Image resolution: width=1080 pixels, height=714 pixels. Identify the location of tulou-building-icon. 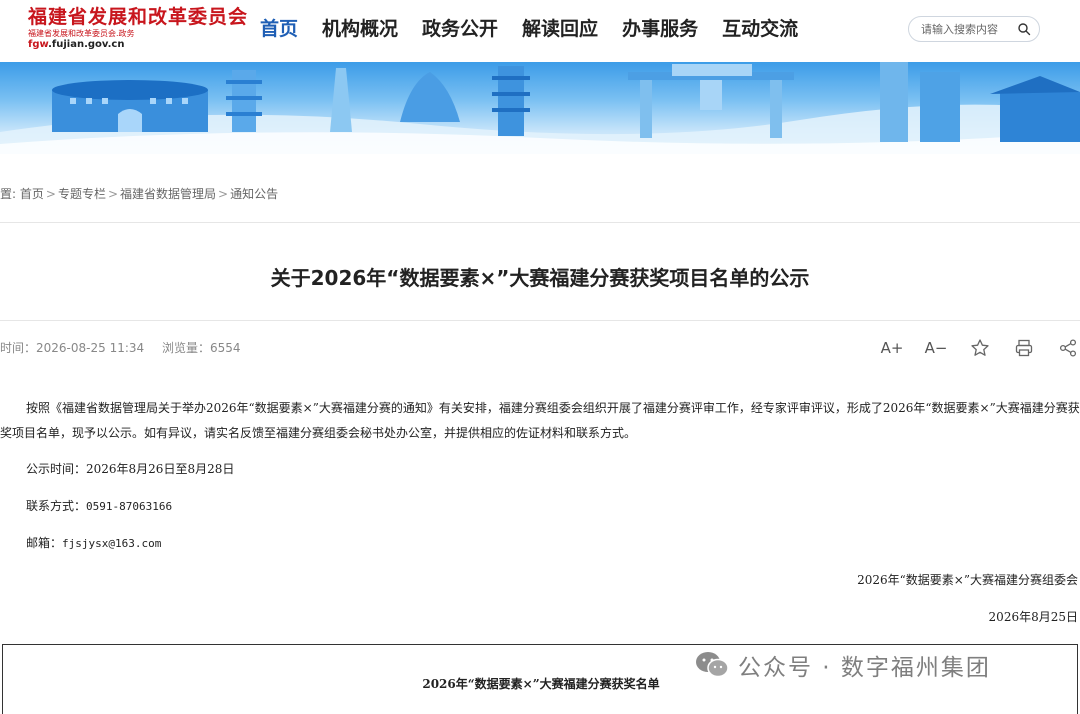
(130, 106).